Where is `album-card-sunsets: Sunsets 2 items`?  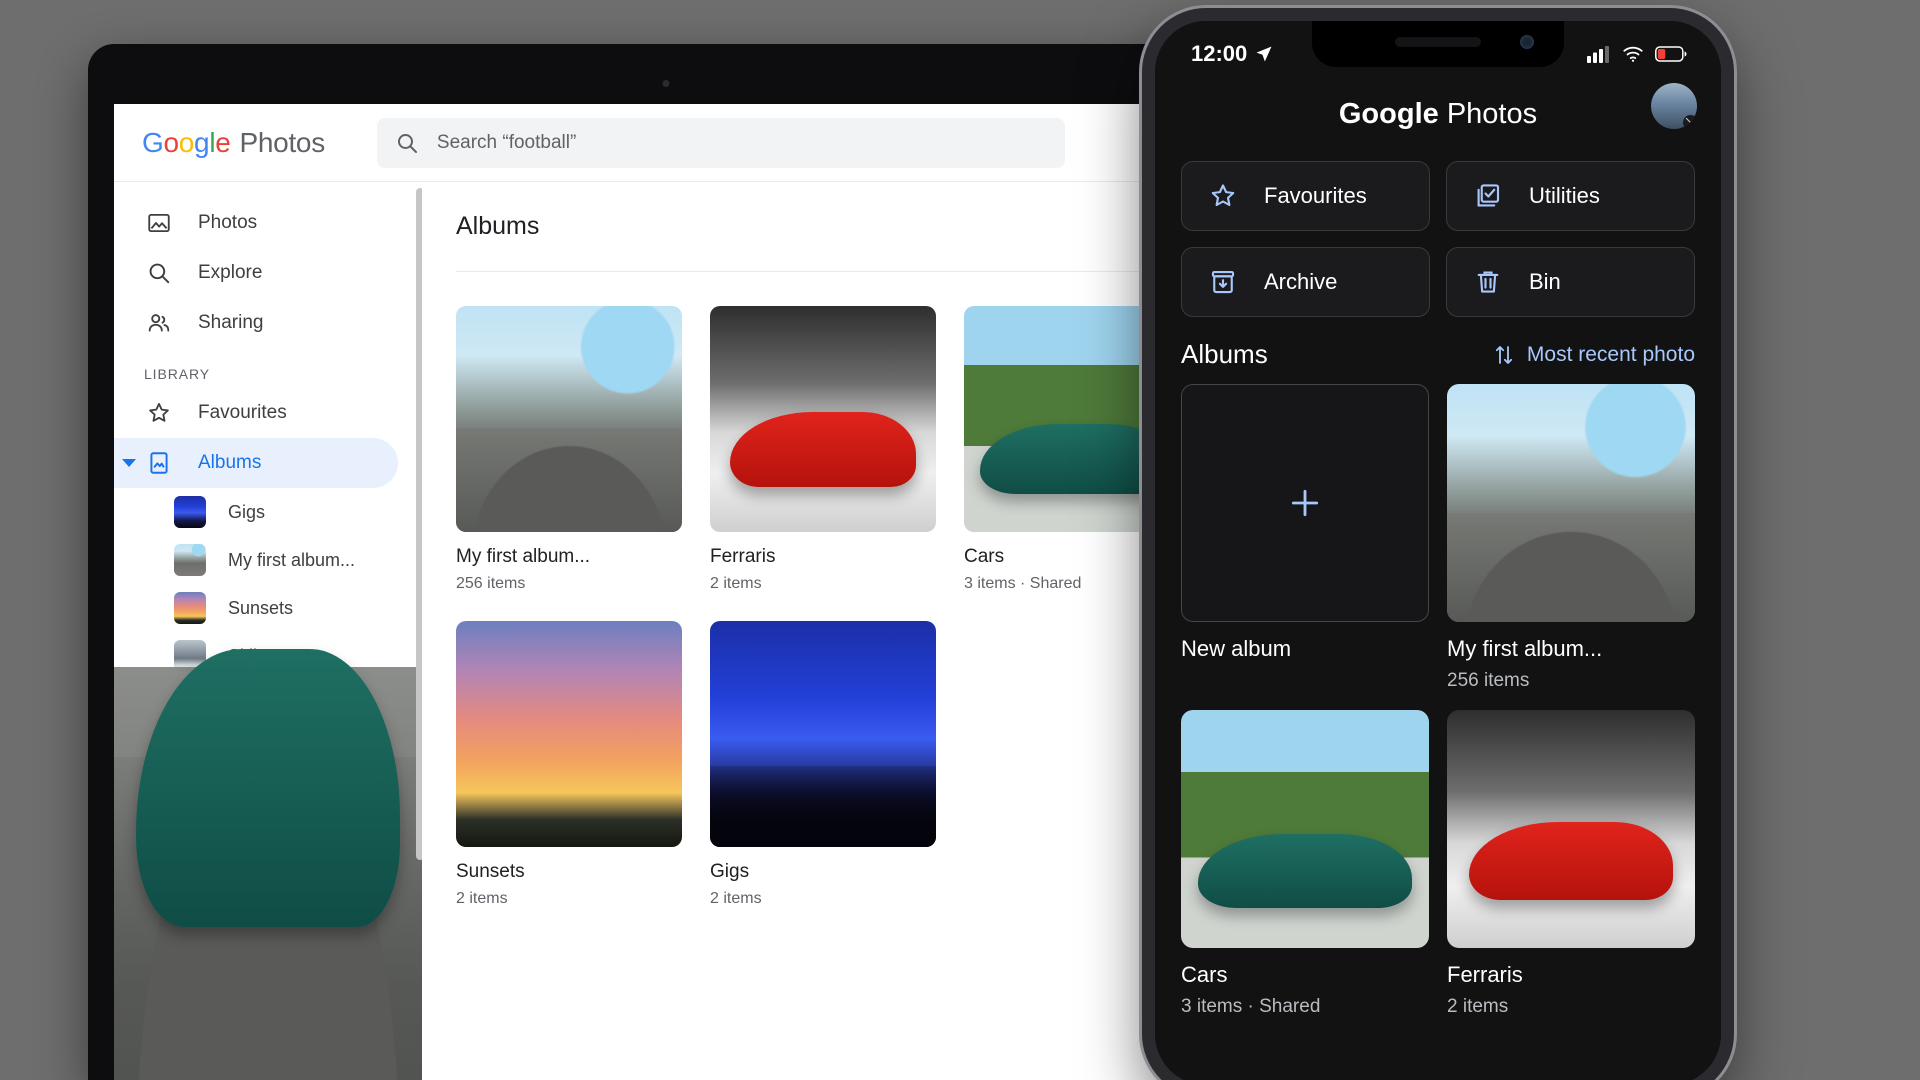
album-card-sunsets: Sunsets 2 items is located at coordinates (569, 764).